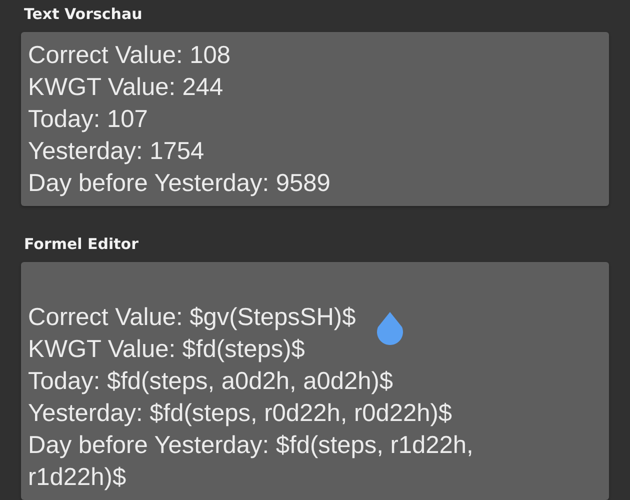 The height and width of the screenshot is (500, 630). Describe the element at coordinates (81, 244) in the screenshot. I see `section-title: Formel Editor` at that location.